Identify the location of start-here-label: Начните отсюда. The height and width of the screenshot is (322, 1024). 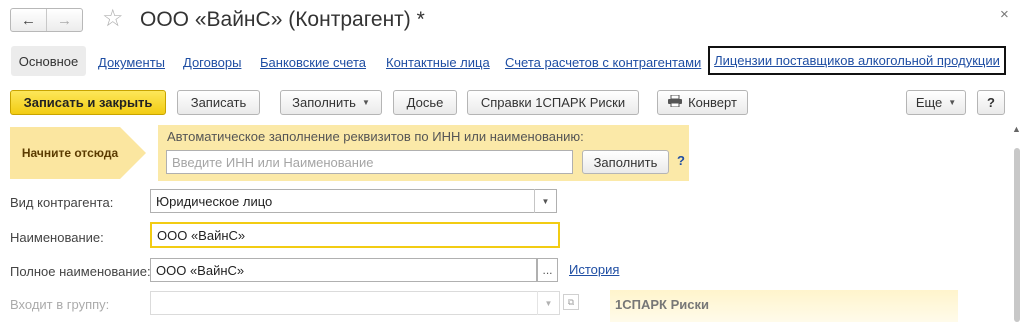
(70, 153).